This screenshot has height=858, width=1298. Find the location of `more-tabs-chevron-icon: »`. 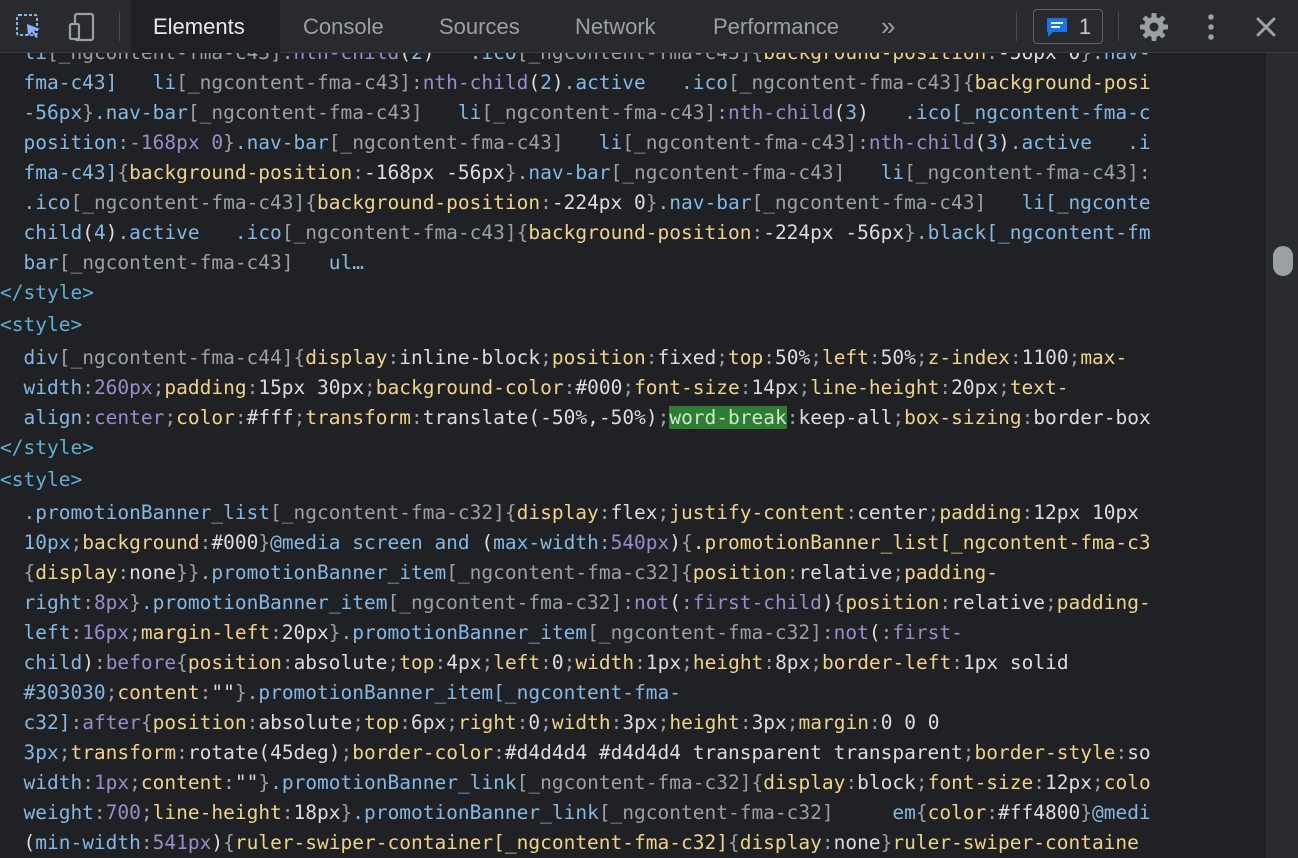

more-tabs-chevron-icon: » is located at coordinates (888, 26).